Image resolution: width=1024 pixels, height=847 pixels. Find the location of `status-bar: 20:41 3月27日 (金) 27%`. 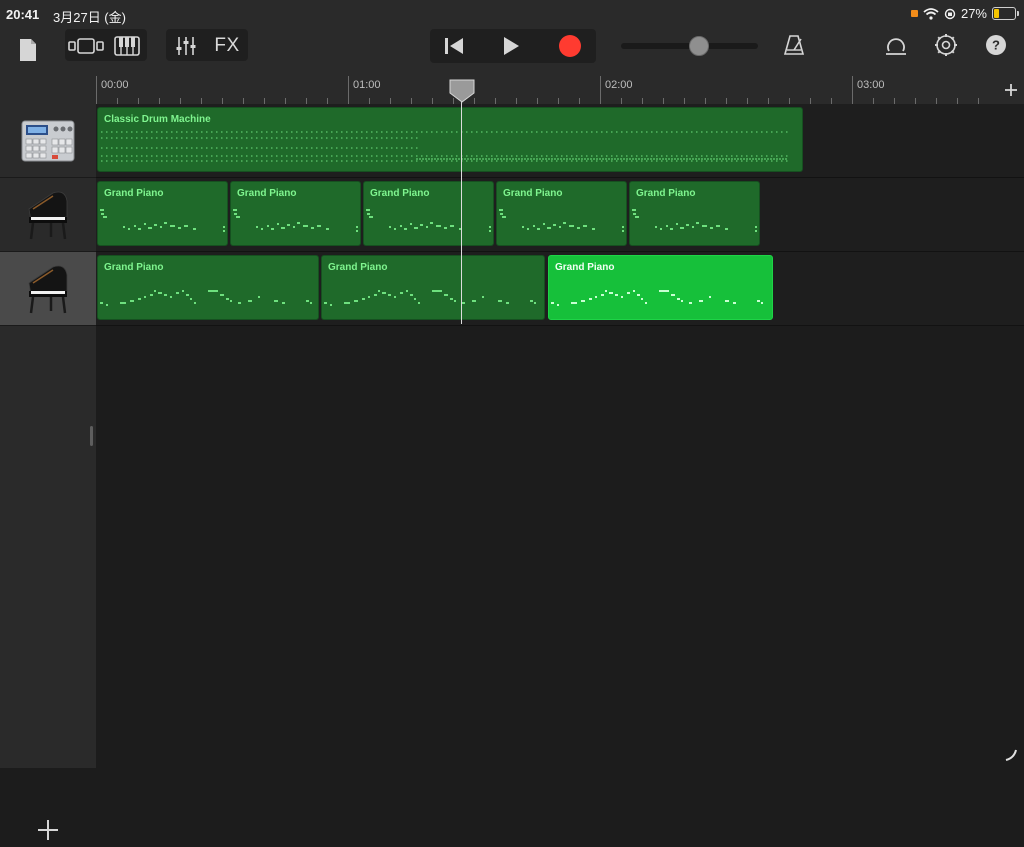

status-bar: 20:41 3月27日 (金) 27% is located at coordinates (512, 14).